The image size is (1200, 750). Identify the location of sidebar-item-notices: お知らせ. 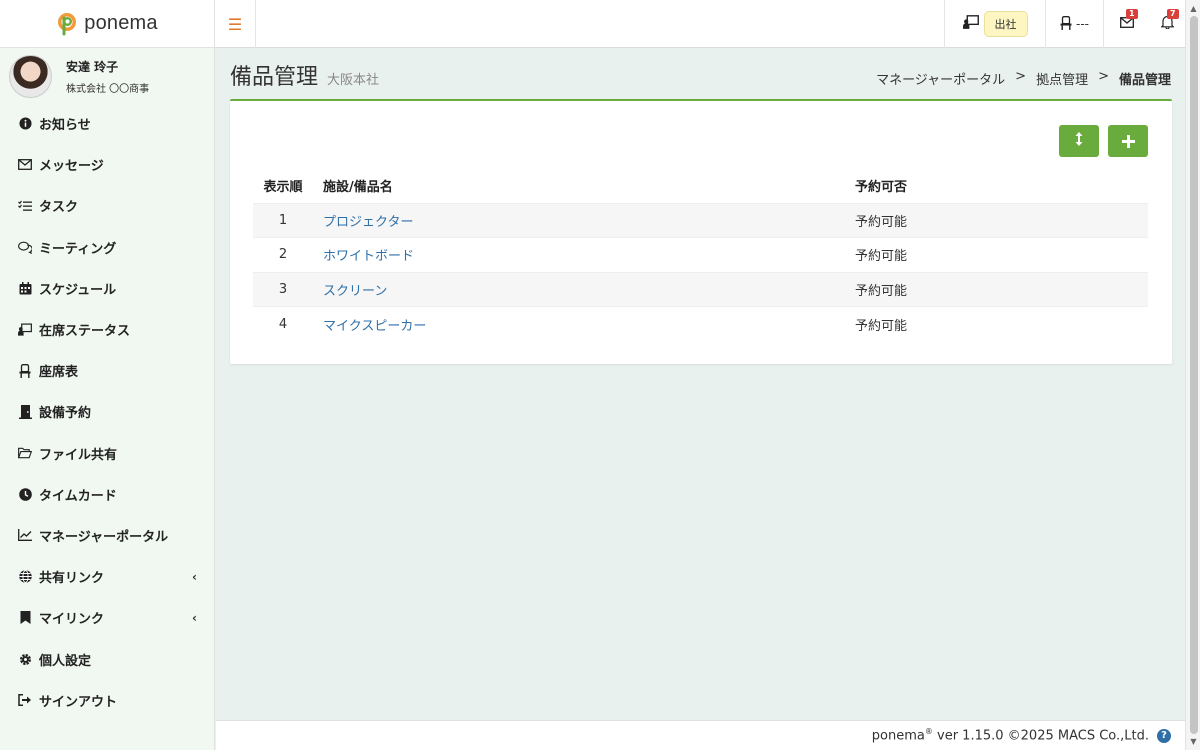
(107, 123).